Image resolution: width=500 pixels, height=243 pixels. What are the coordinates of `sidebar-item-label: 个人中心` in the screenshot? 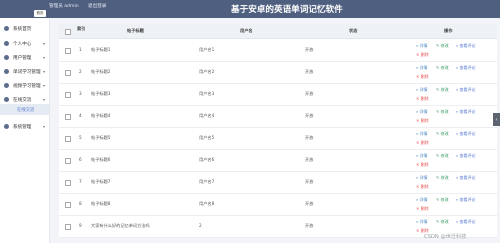 It's located at (22, 44).